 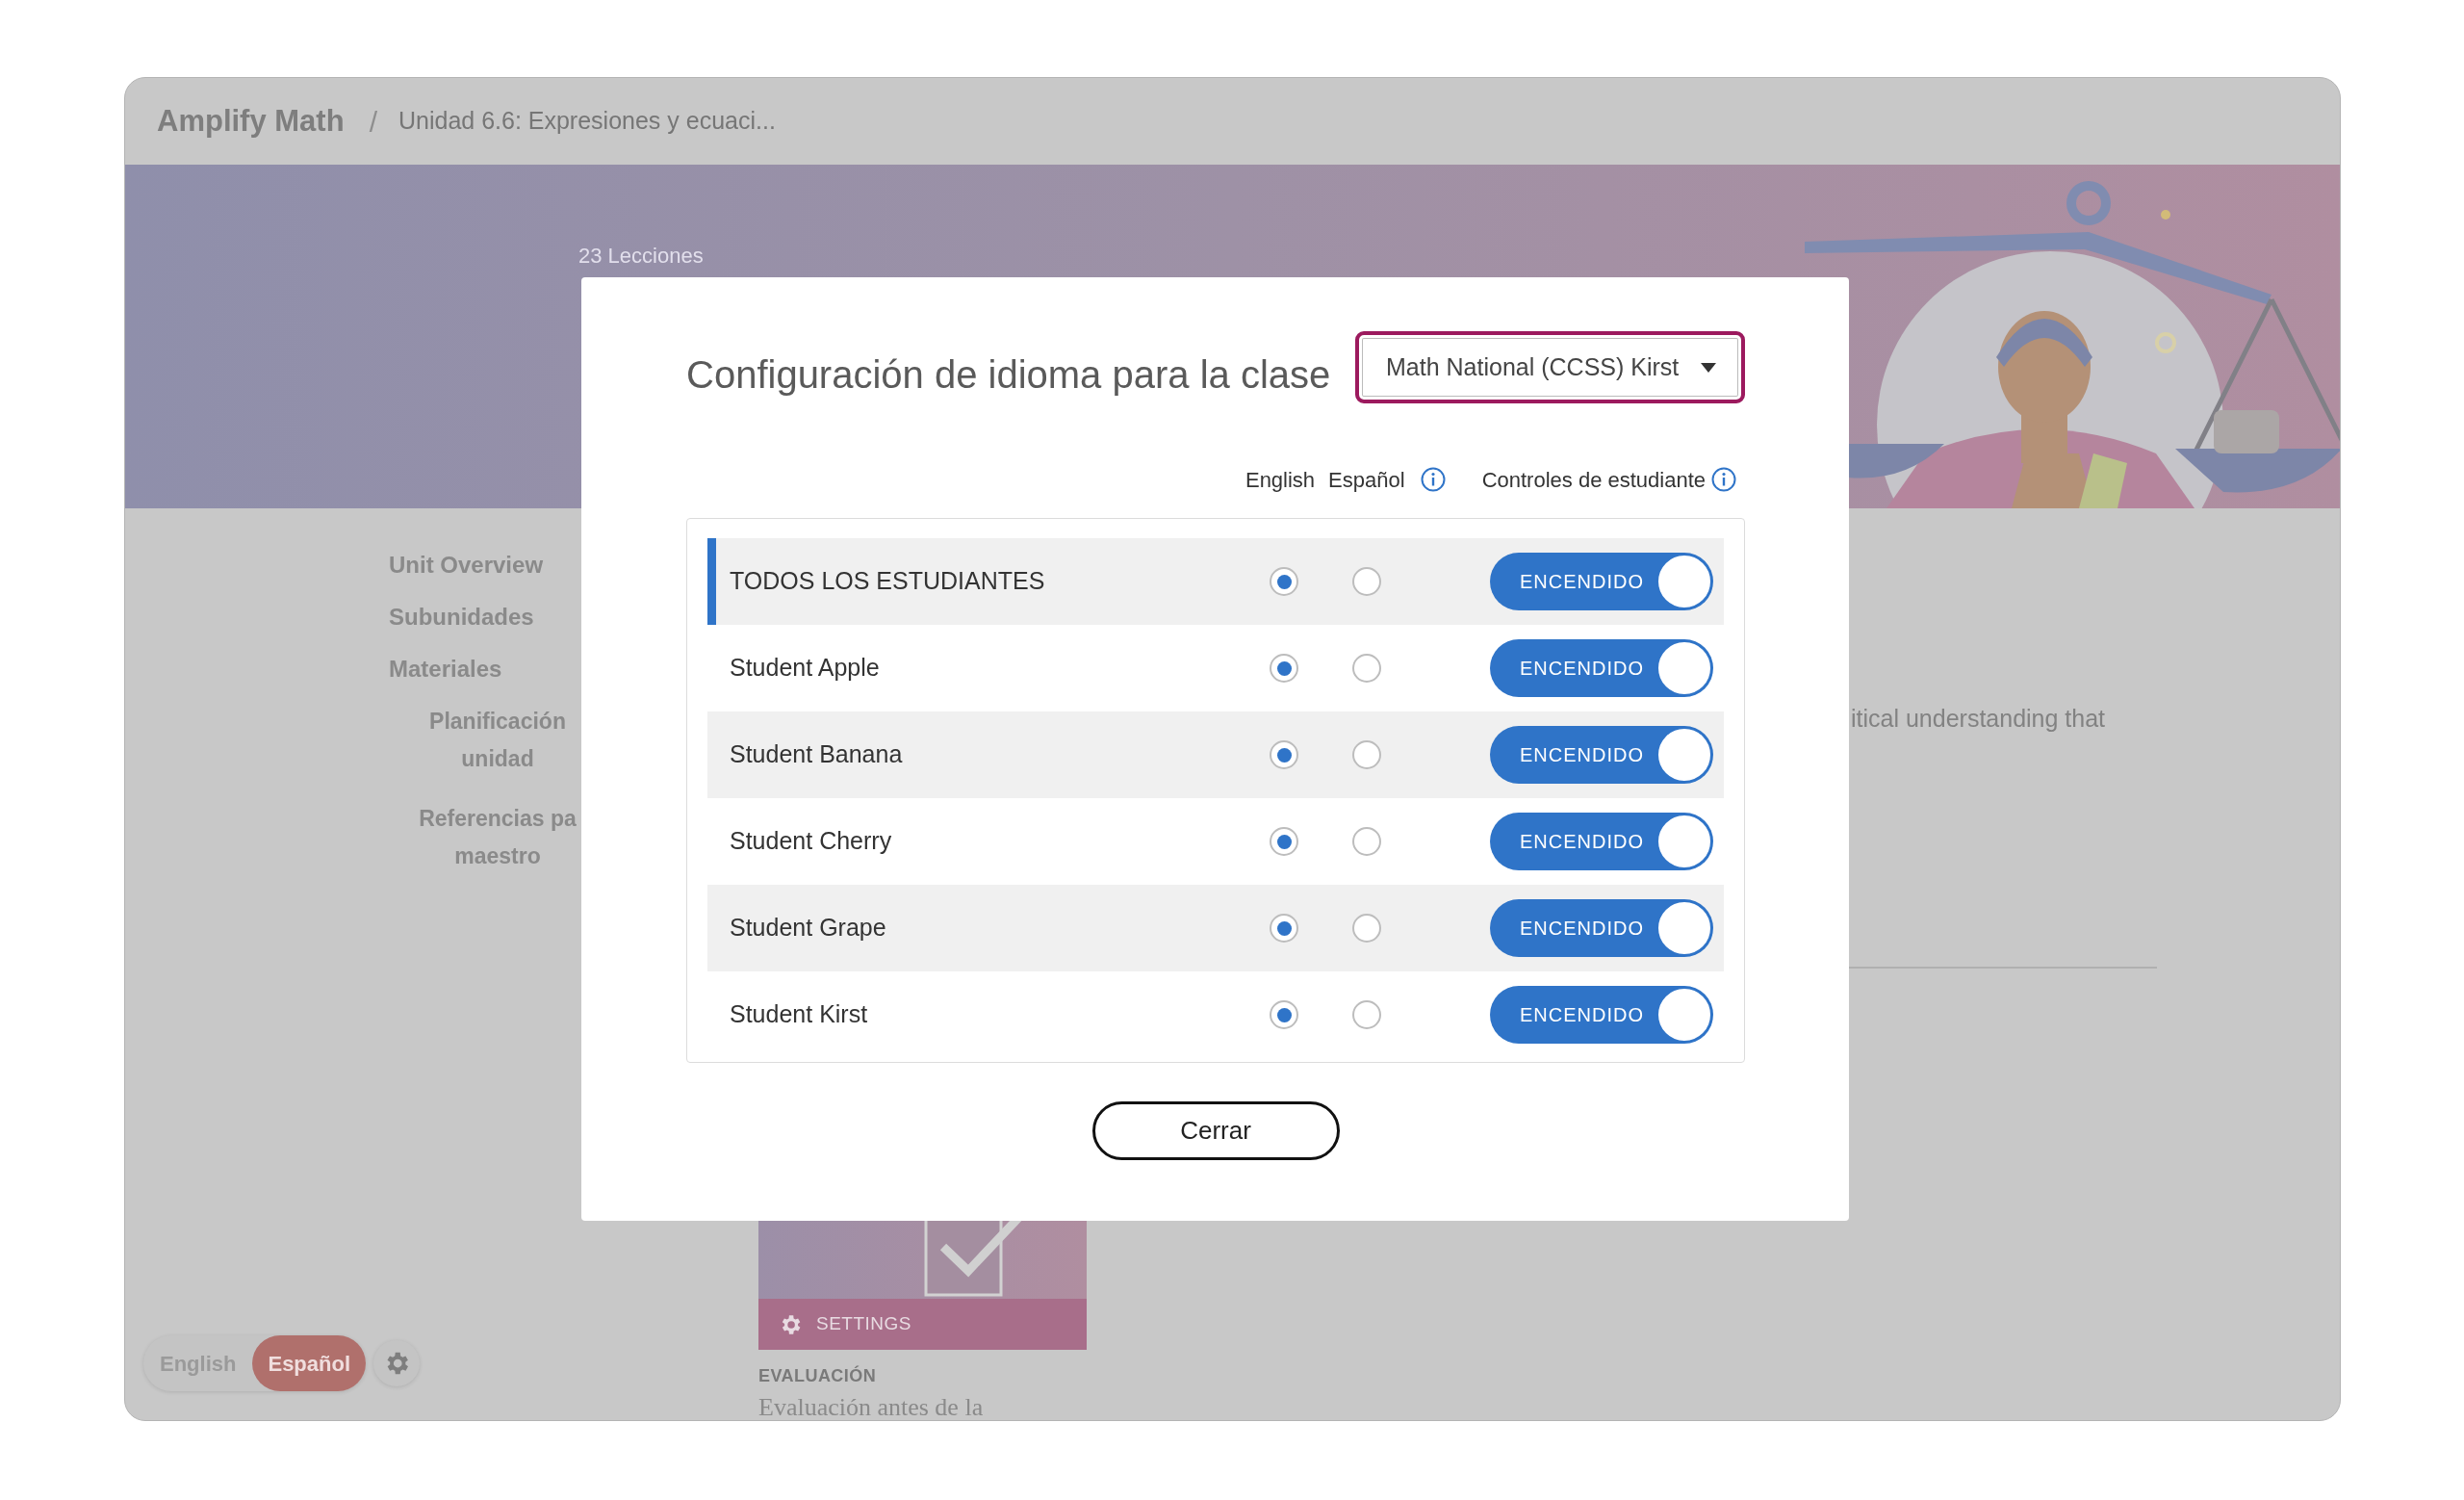 I want to click on class-dropdown: Math National (CCSS) Kirst, so click(x=1550, y=367).